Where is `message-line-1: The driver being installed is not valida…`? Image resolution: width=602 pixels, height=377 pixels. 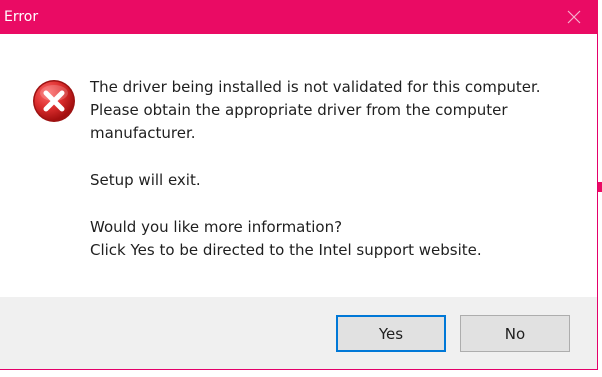 message-line-1: The driver being installed is not valida… is located at coordinates (315, 87).